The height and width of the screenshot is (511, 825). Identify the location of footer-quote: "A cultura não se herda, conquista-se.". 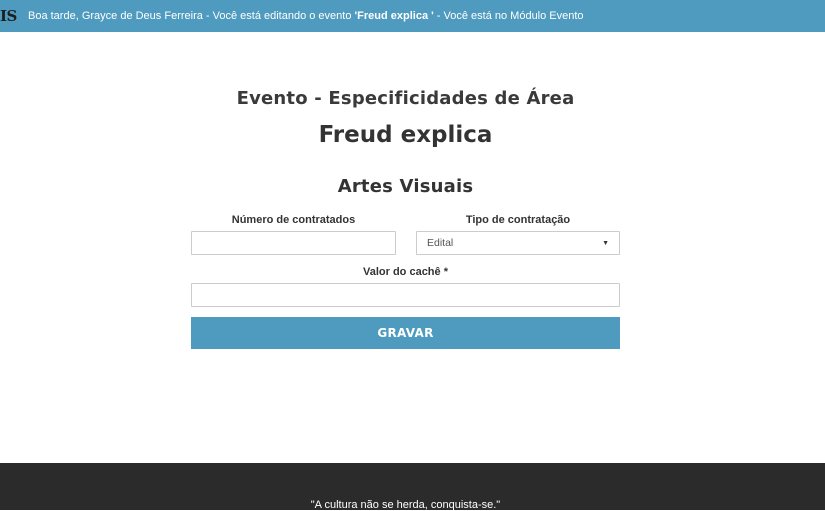
(405, 505).